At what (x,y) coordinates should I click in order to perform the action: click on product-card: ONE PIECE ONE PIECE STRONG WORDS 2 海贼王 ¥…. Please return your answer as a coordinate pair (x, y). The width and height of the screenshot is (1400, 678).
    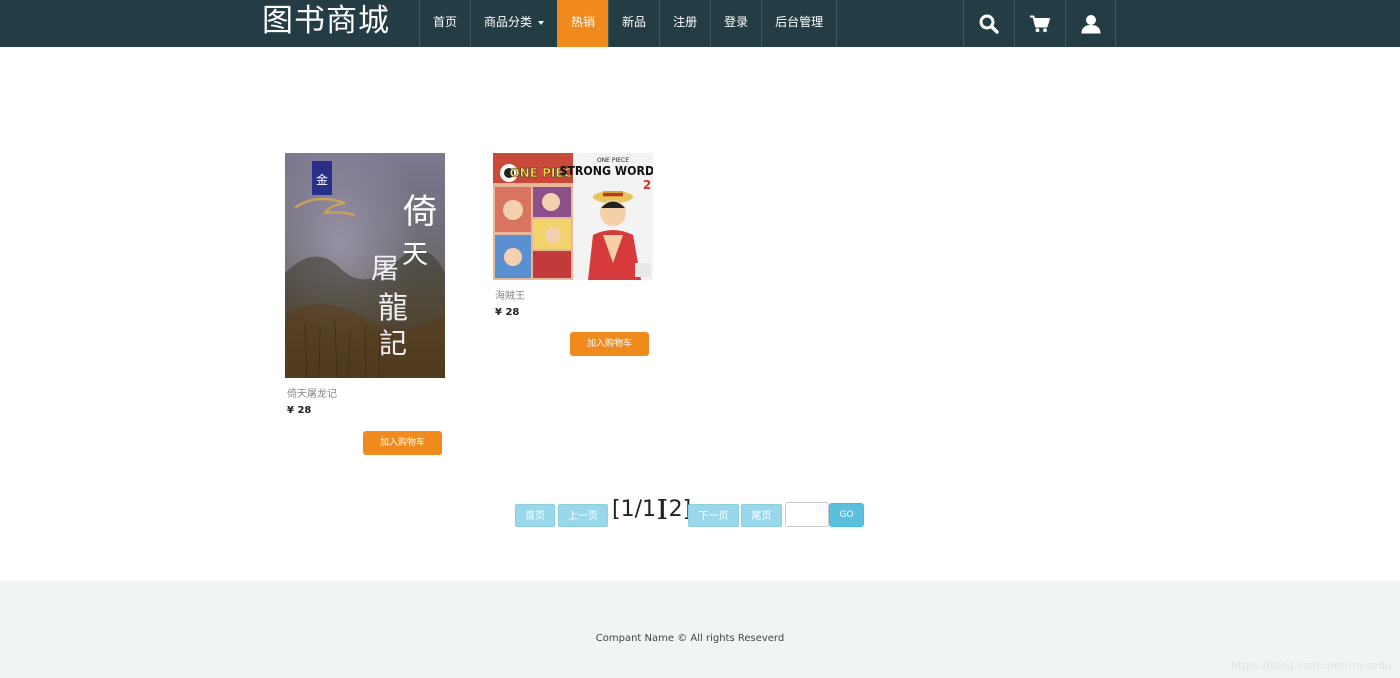
    Looking at the image, I should click on (573, 255).